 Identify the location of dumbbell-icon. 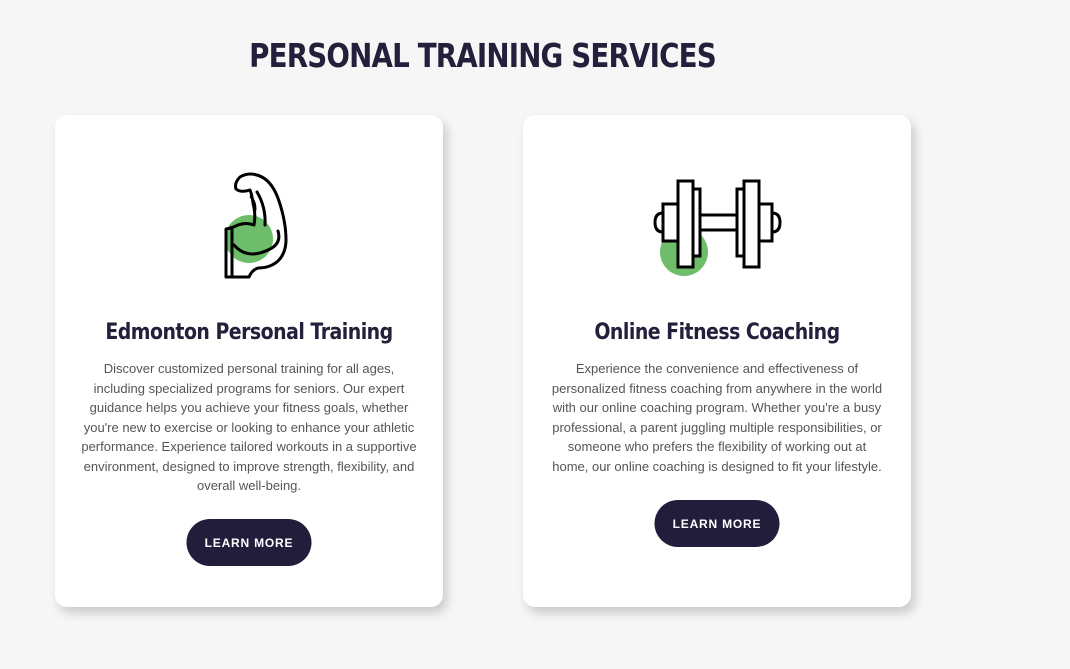
(717, 224).